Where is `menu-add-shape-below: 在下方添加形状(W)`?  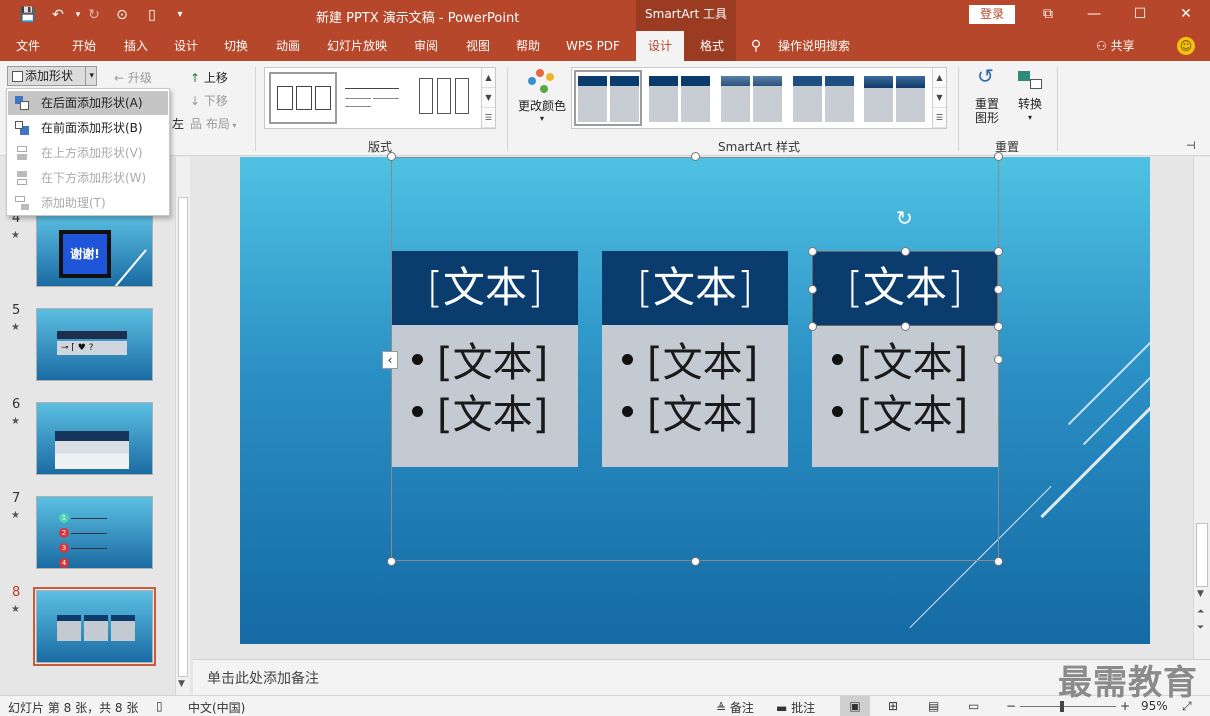
menu-add-shape-below: 在下方添加形状(W) is located at coordinates (88, 178).